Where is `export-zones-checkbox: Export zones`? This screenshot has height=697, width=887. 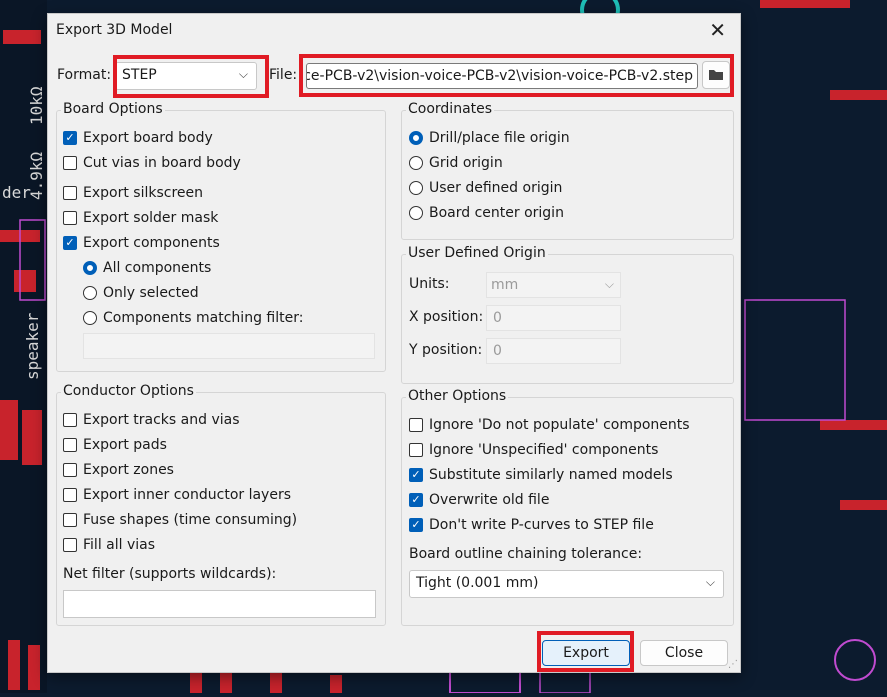
export-zones-checkbox: Export zones is located at coordinates (118, 470).